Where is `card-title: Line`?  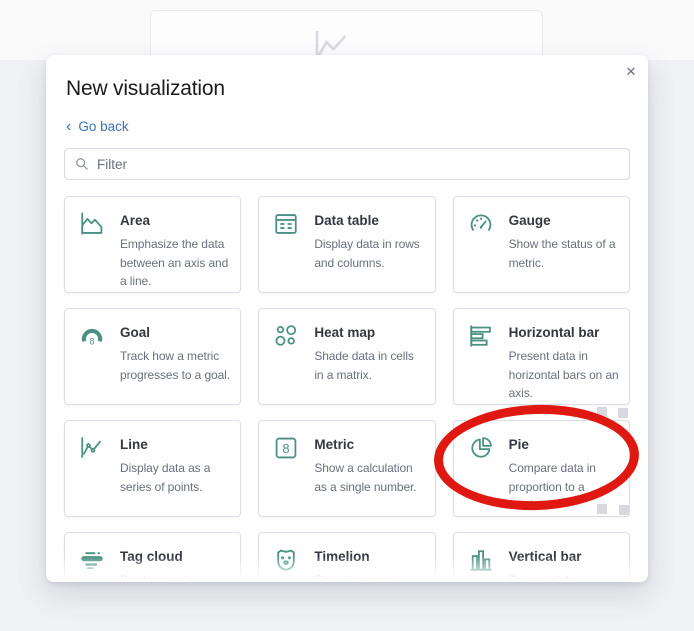
card-title: Line is located at coordinates (134, 444).